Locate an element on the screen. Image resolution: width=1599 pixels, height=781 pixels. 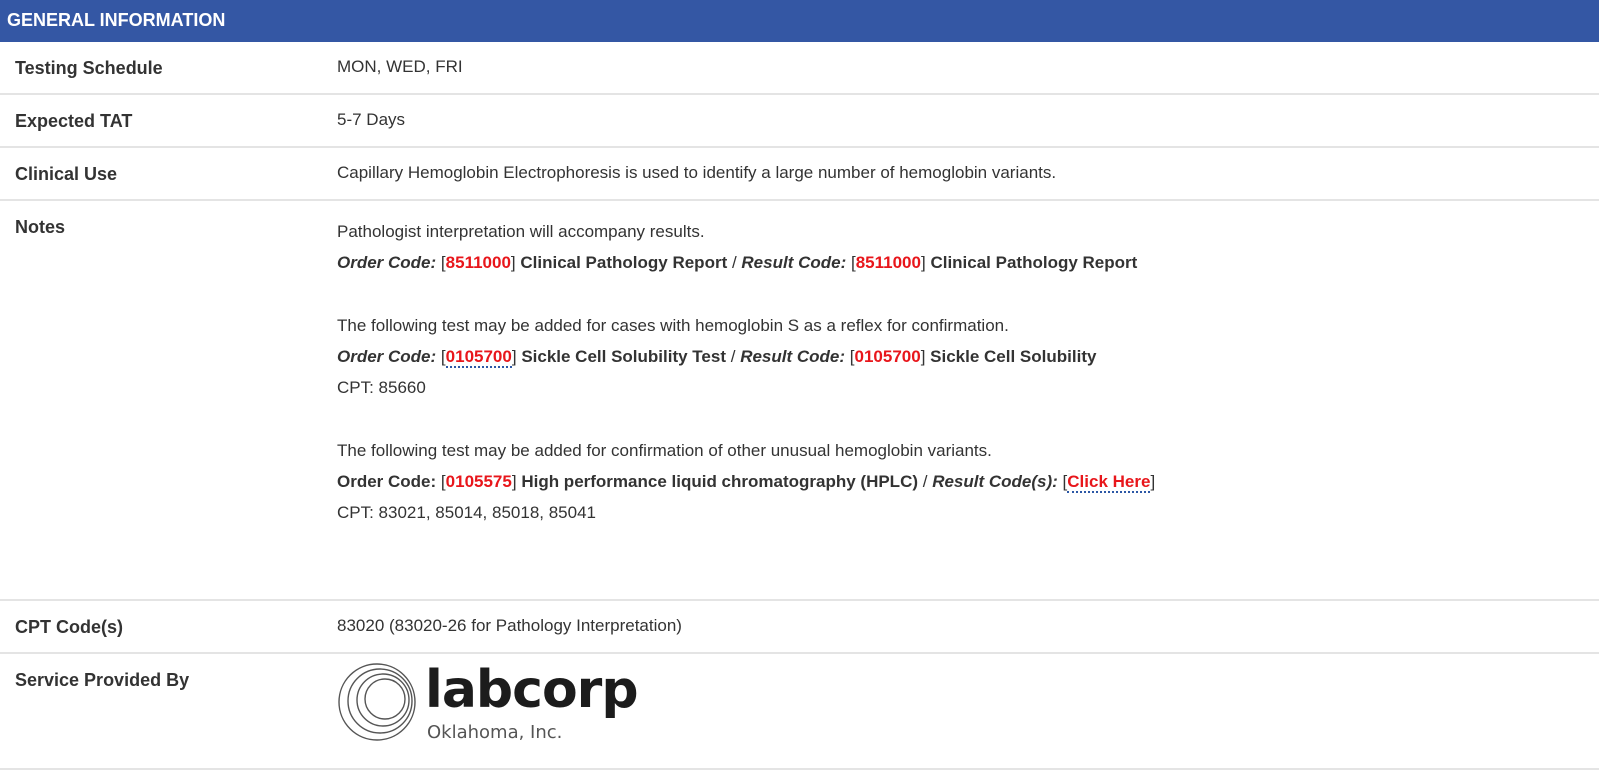
result-name: Clinical Pathology Report is located at coordinates (1034, 262).